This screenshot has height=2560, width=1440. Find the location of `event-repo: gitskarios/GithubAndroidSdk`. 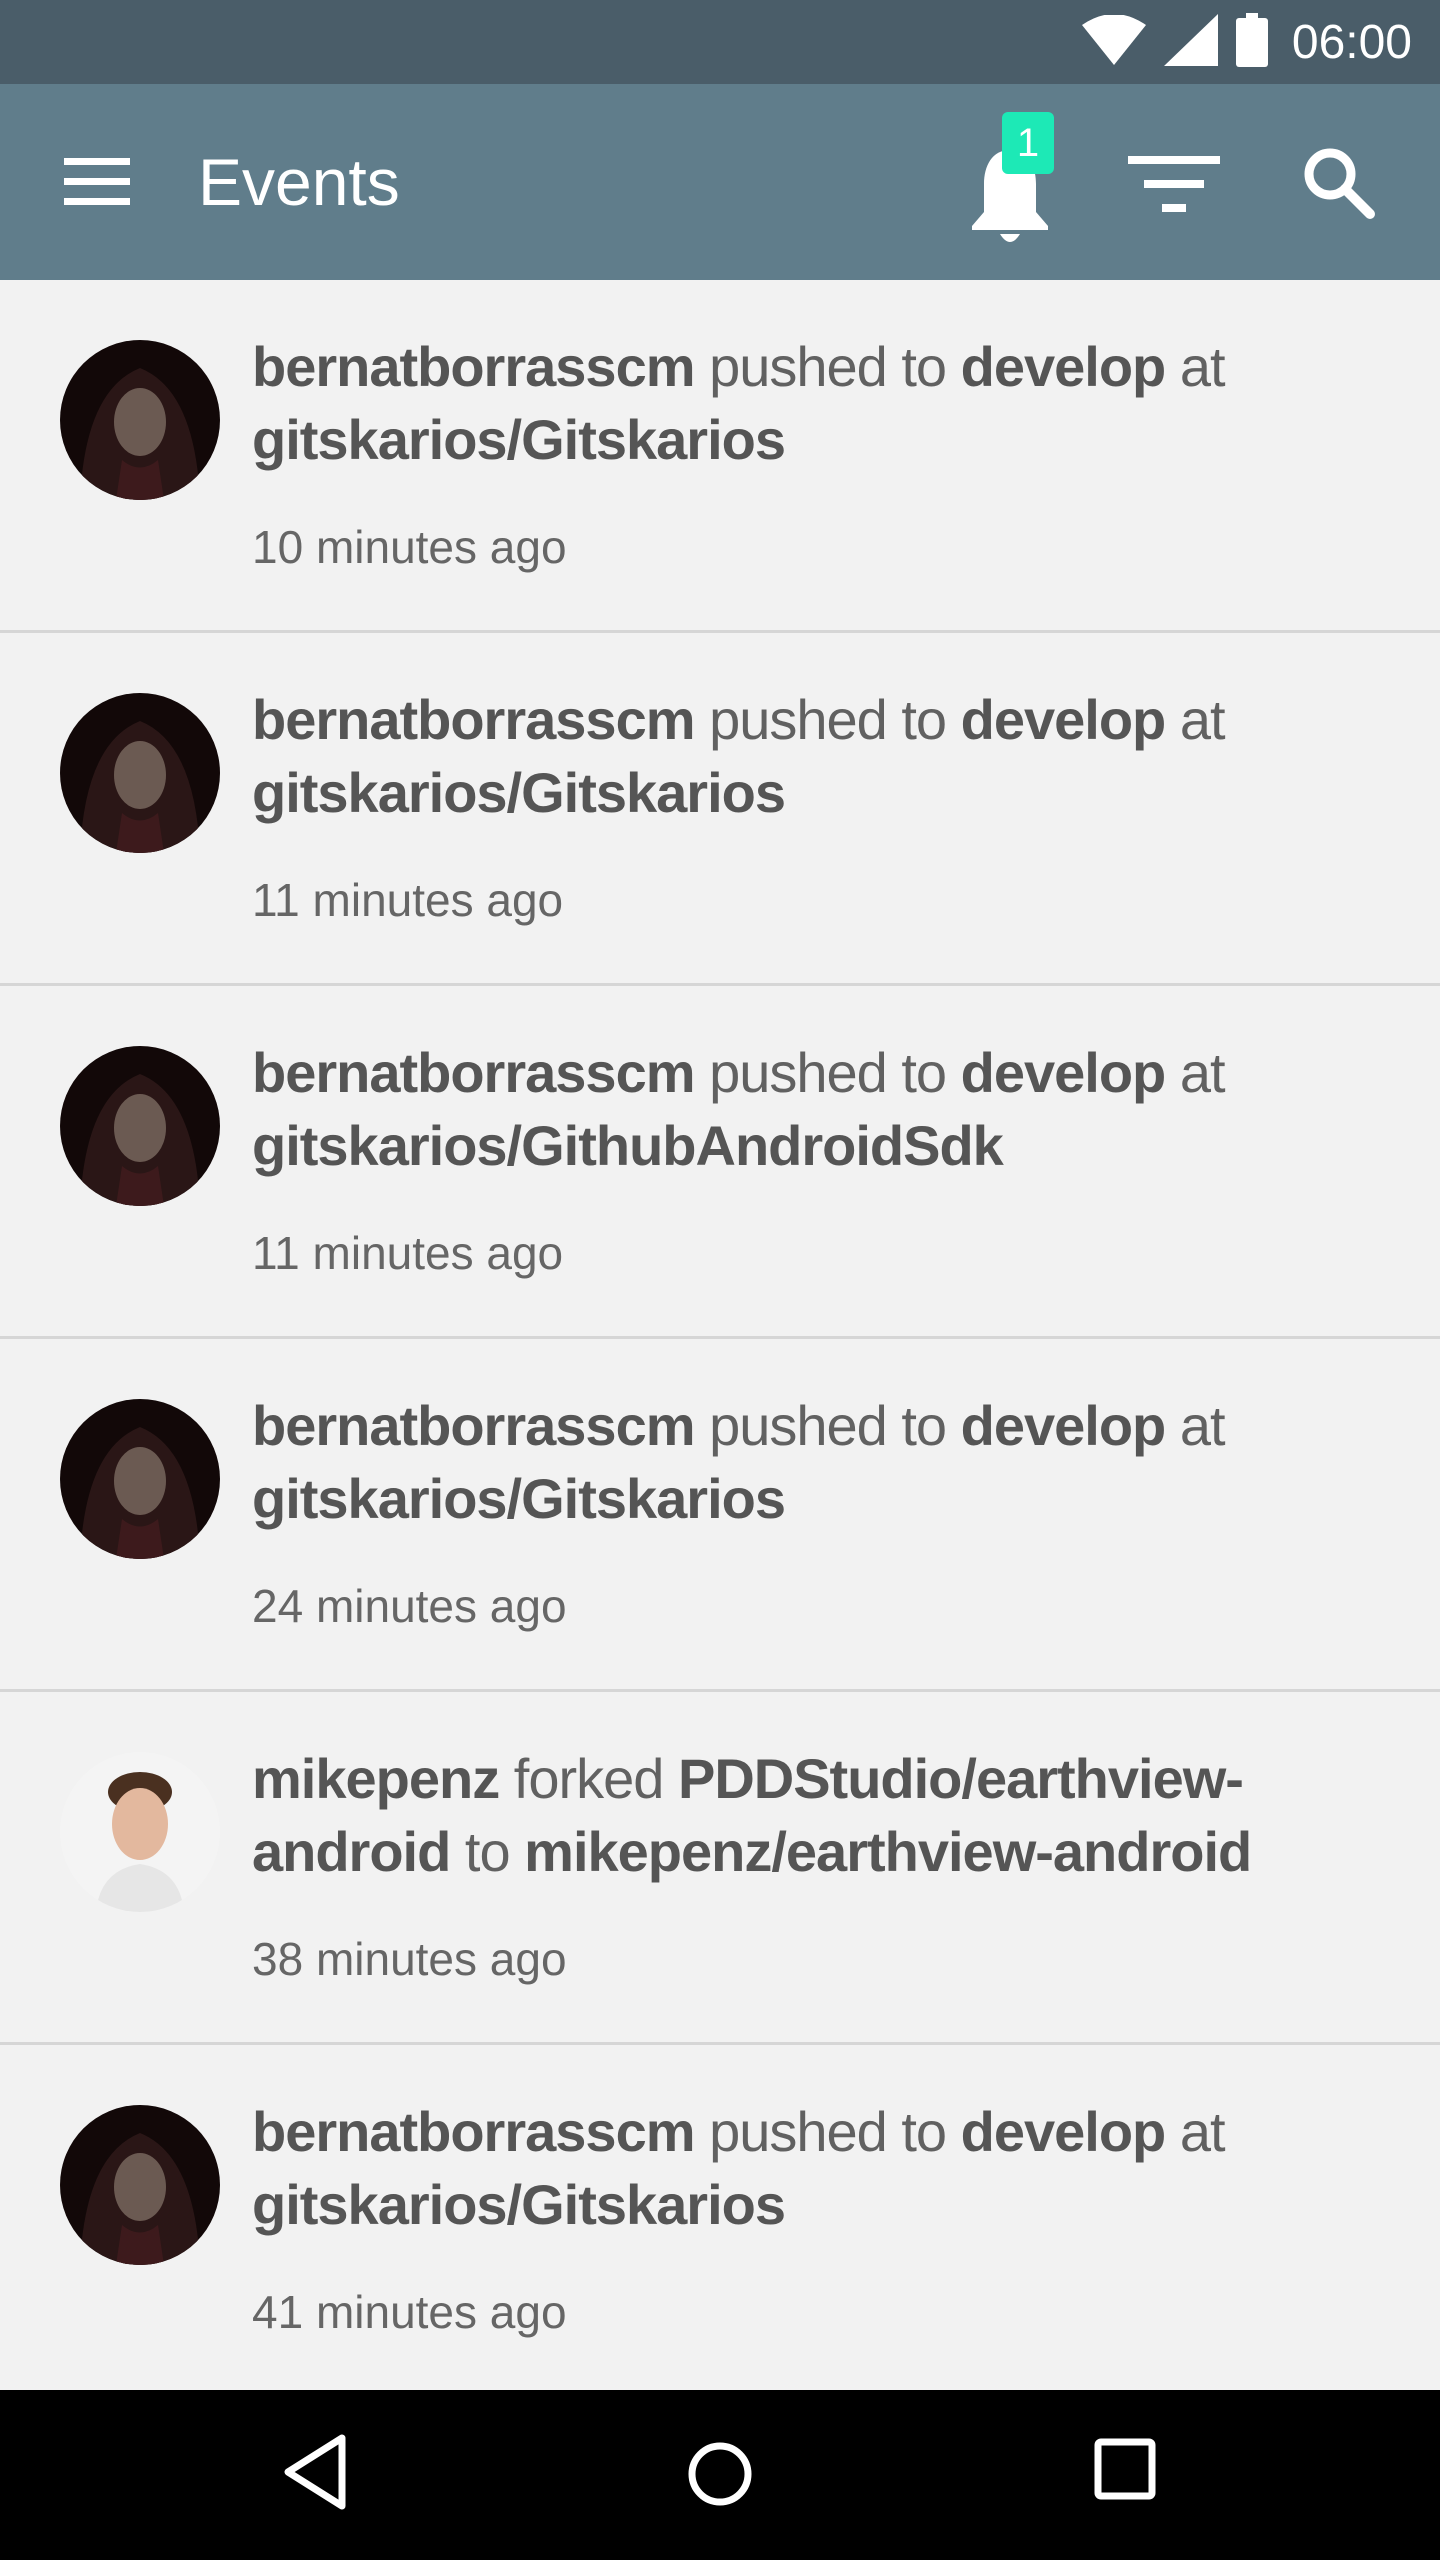

event-repo: gitskarios/GithubAndroidSdk is located at coordinates (628, 1145).